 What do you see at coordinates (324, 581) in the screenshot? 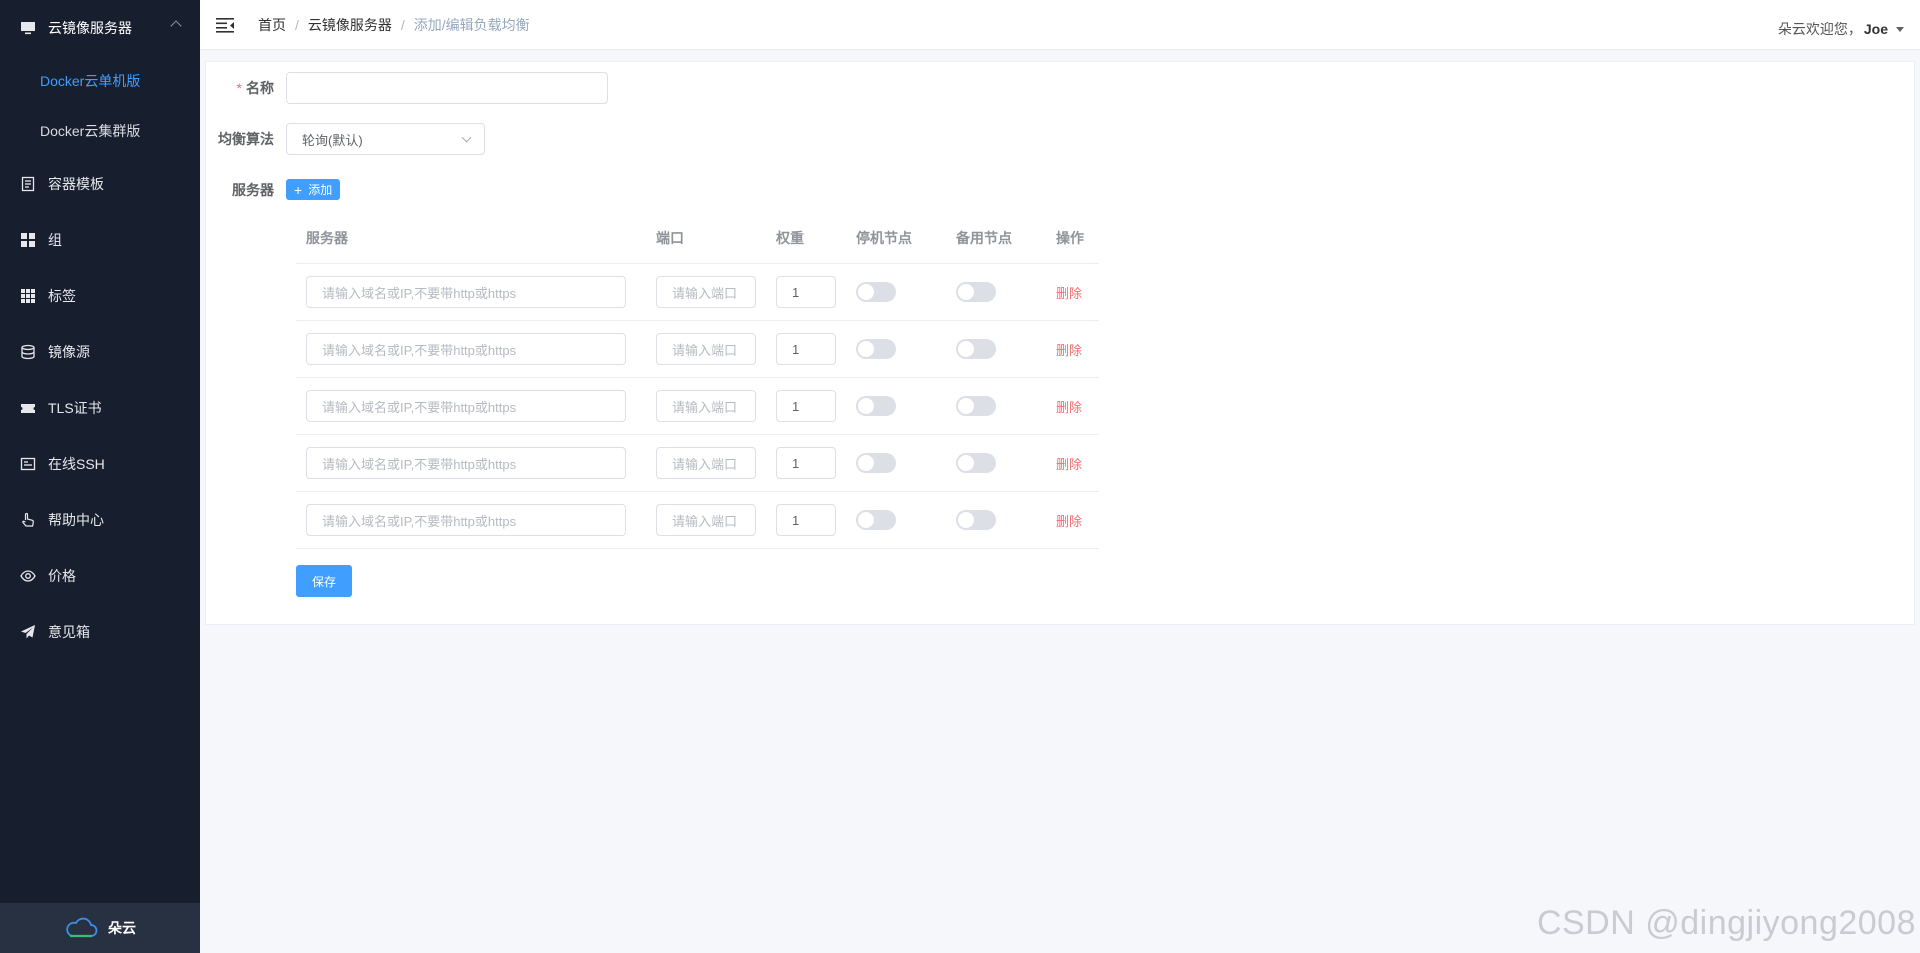
I see `save-button: 保存` at bounding box center [324, 581].